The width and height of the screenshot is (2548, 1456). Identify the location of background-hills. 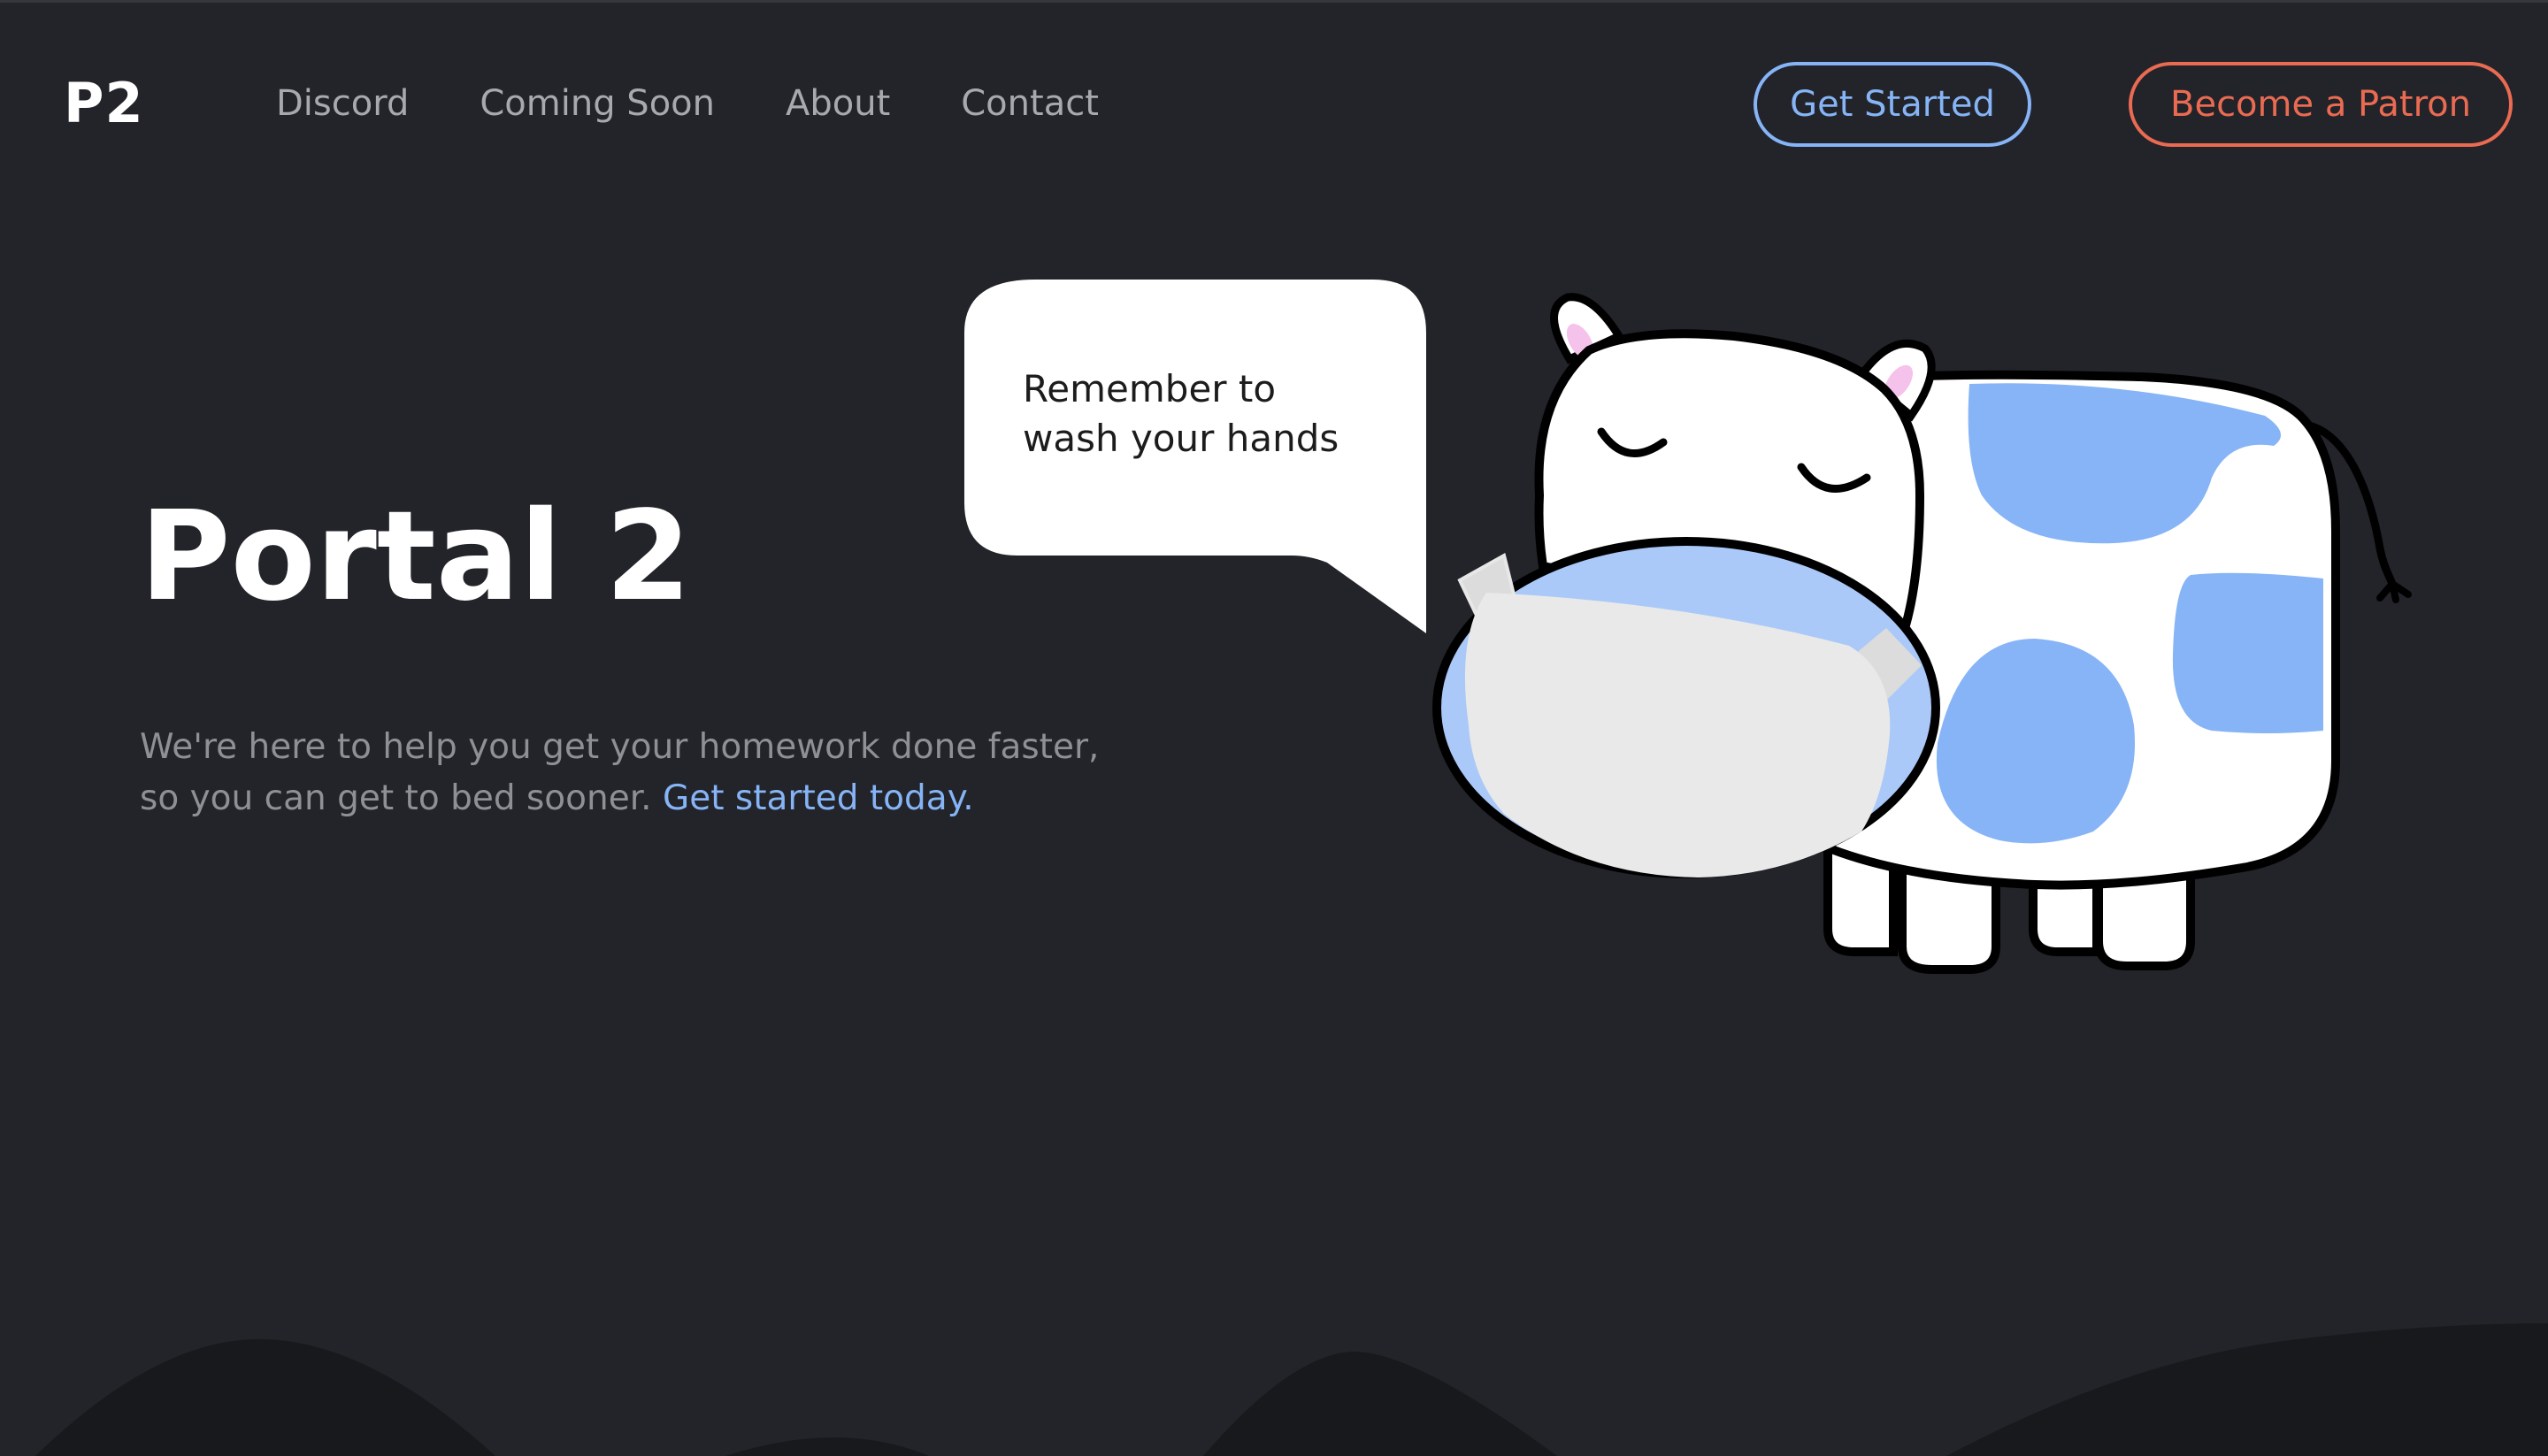
(1274, 1389).